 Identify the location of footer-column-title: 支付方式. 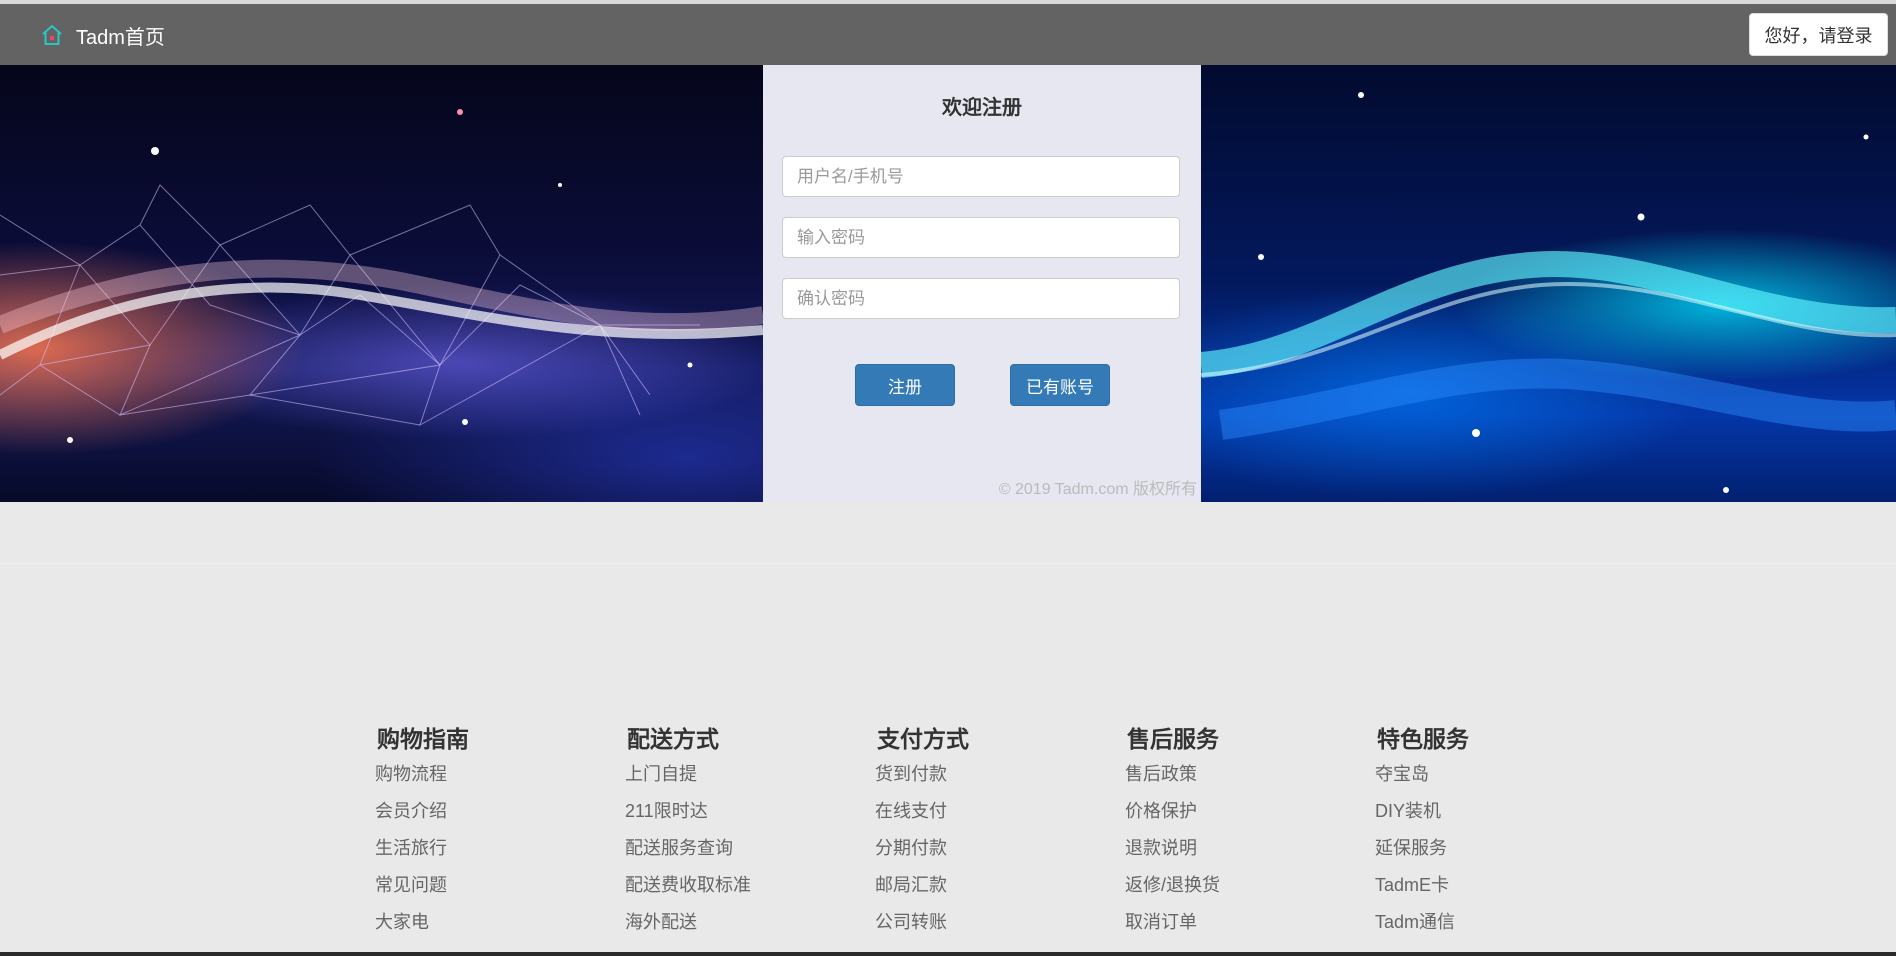
(923, 739).